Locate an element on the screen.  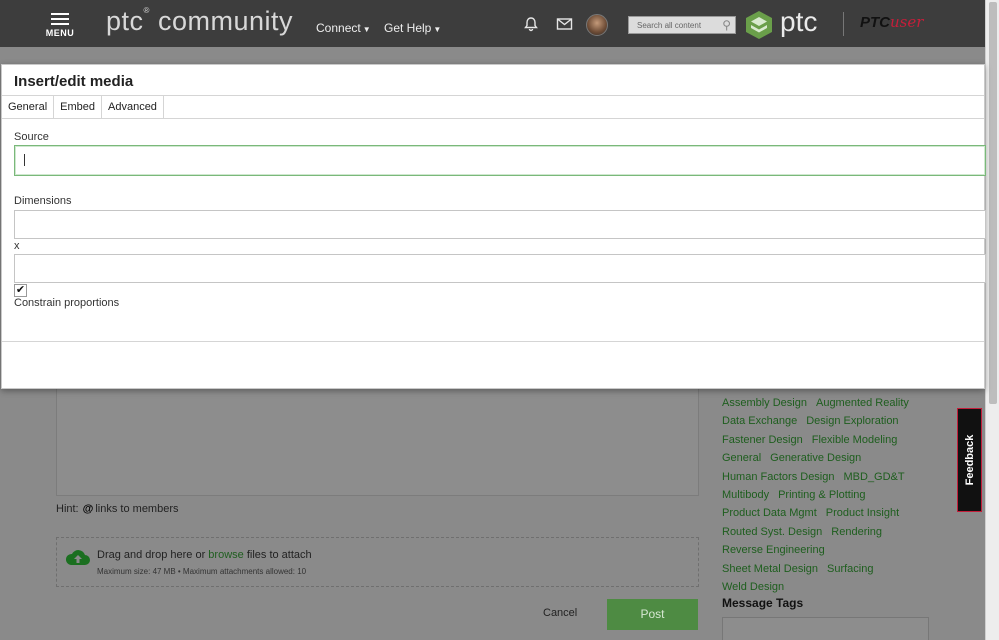
label-link: Human Factors Design is located at coordinates (778, 477).